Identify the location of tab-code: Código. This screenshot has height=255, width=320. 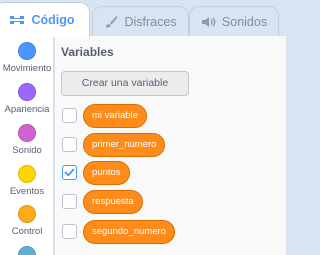
(45, 19).